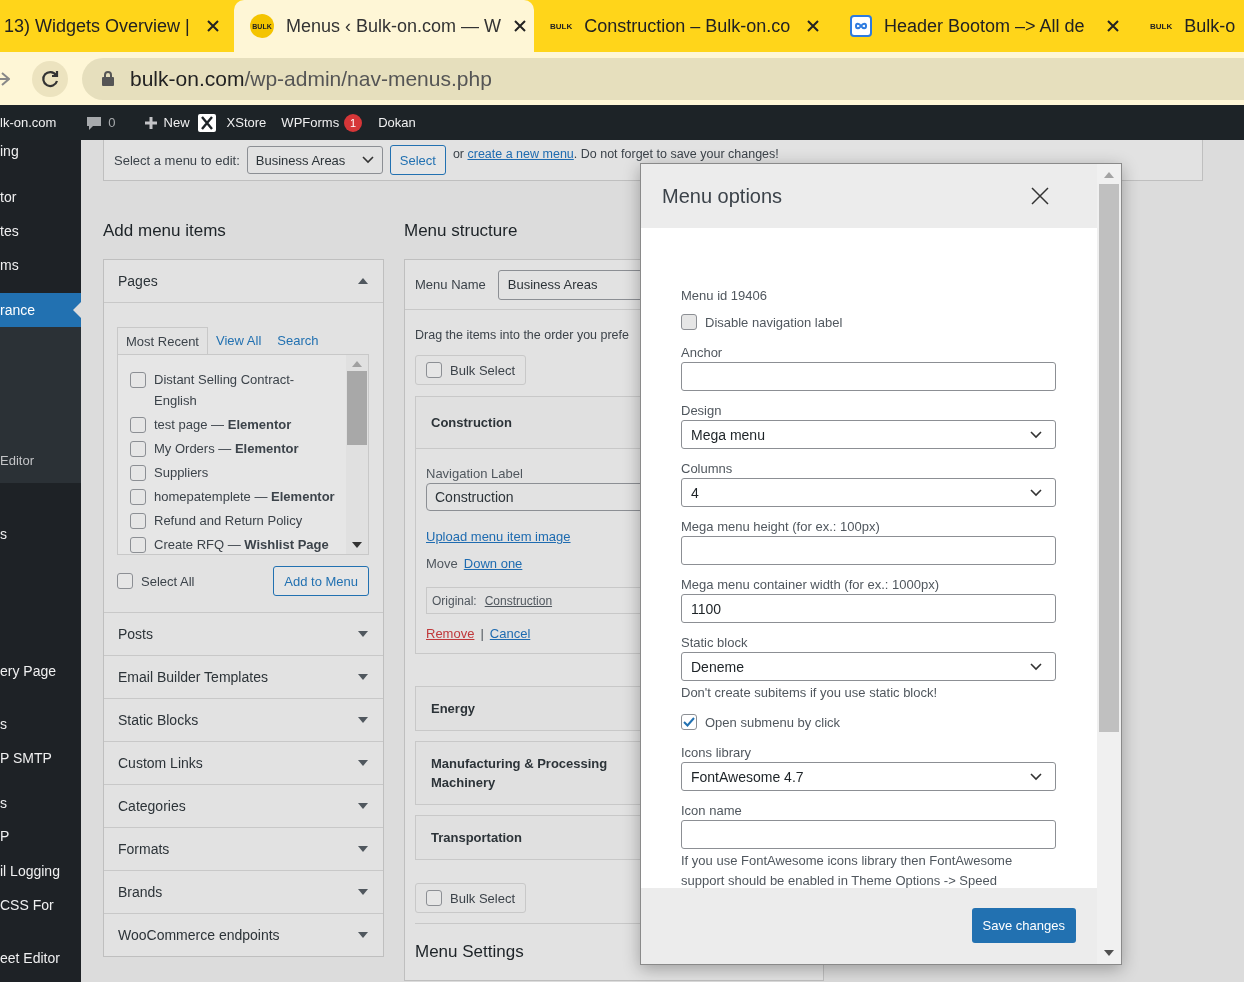 The width and height of the screenshot is (1244, 982). What do you see at coordinates (40, 671) in the screenshot?
I see `sidebar-item: ery Page` at bounding box center [40, 671].